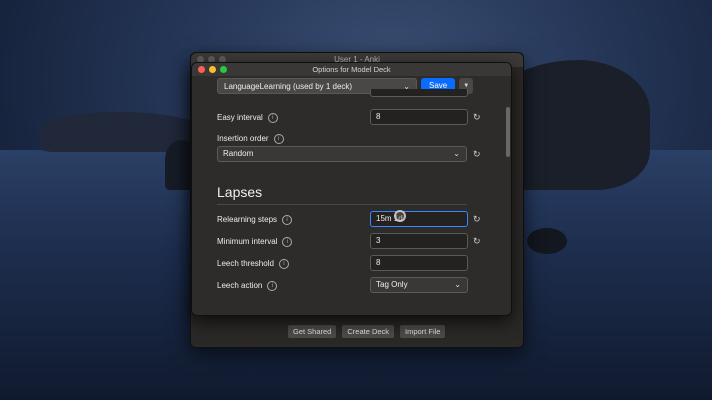 This screenshot has width=712, height=400. I want to click on minimum-interval-label: Minimum interval, so click(247, 242).